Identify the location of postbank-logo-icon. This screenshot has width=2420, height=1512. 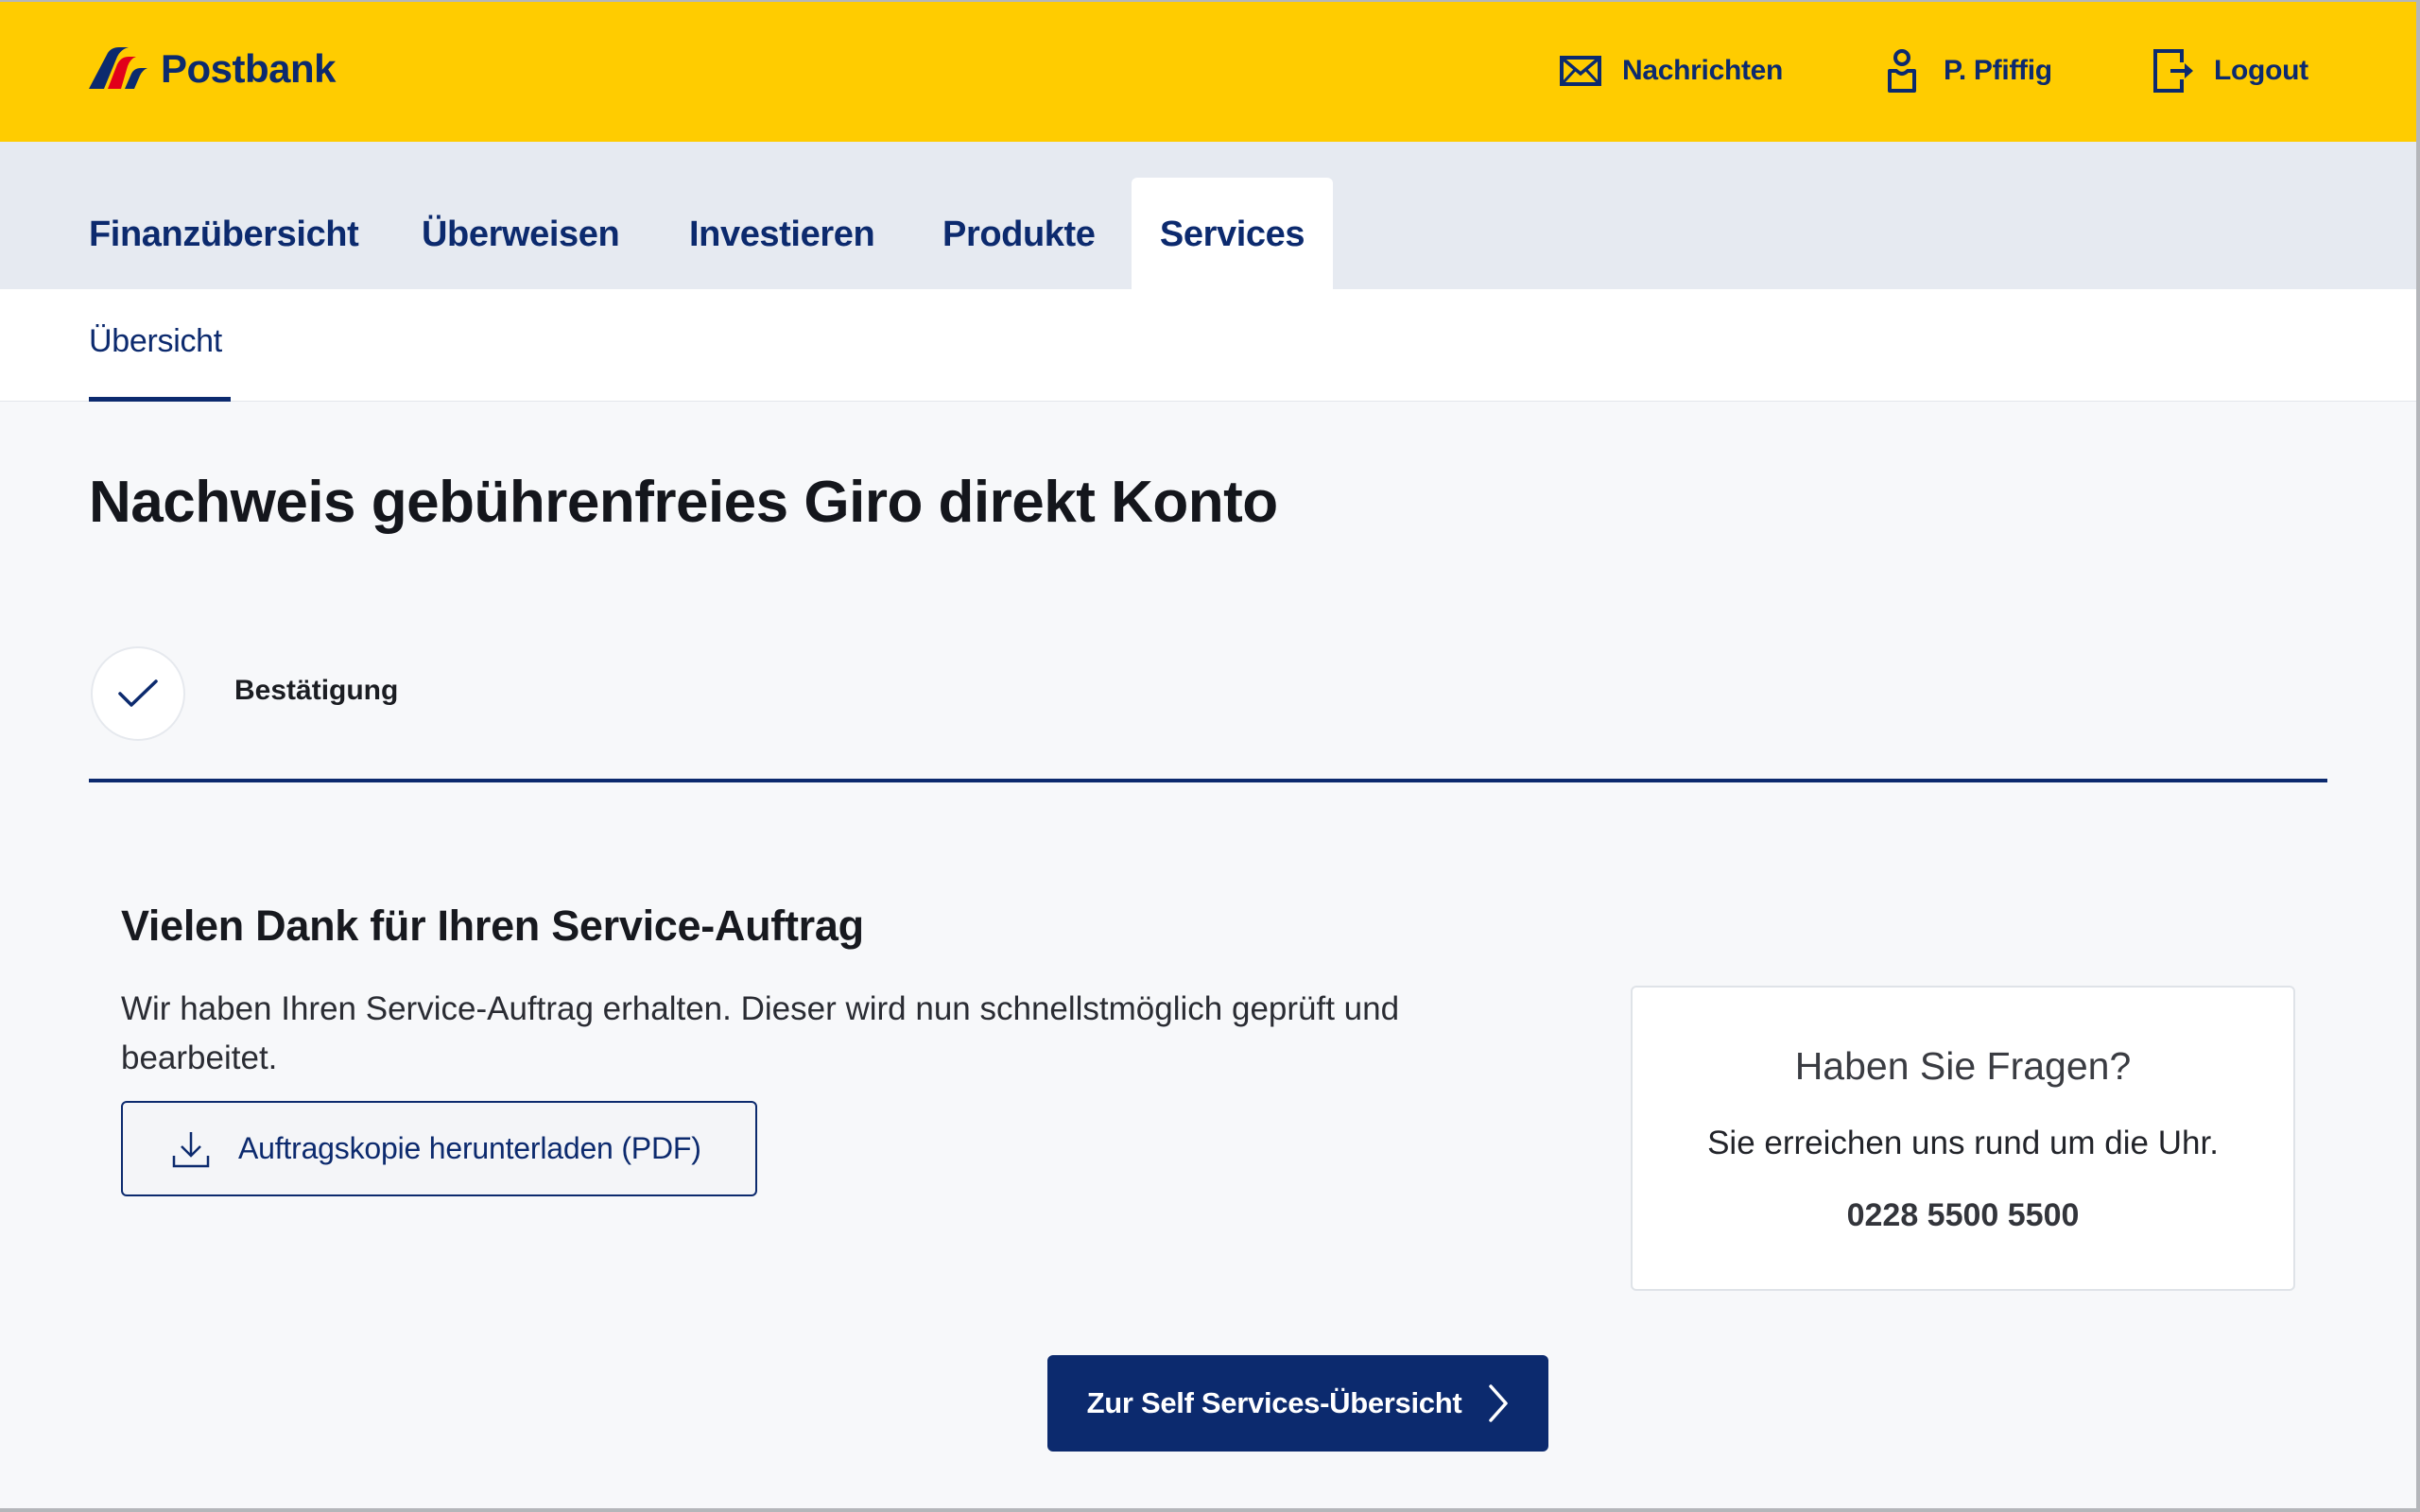
(118, 68).